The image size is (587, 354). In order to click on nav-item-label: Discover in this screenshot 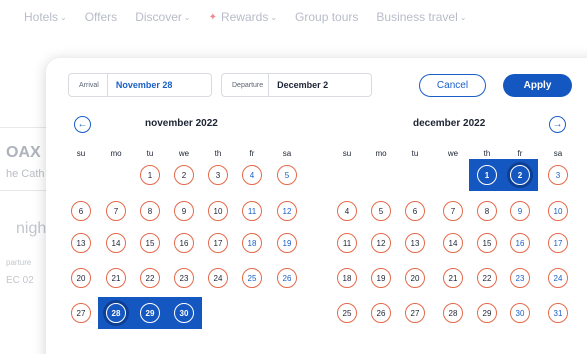, I will do `click(158, 17)`.